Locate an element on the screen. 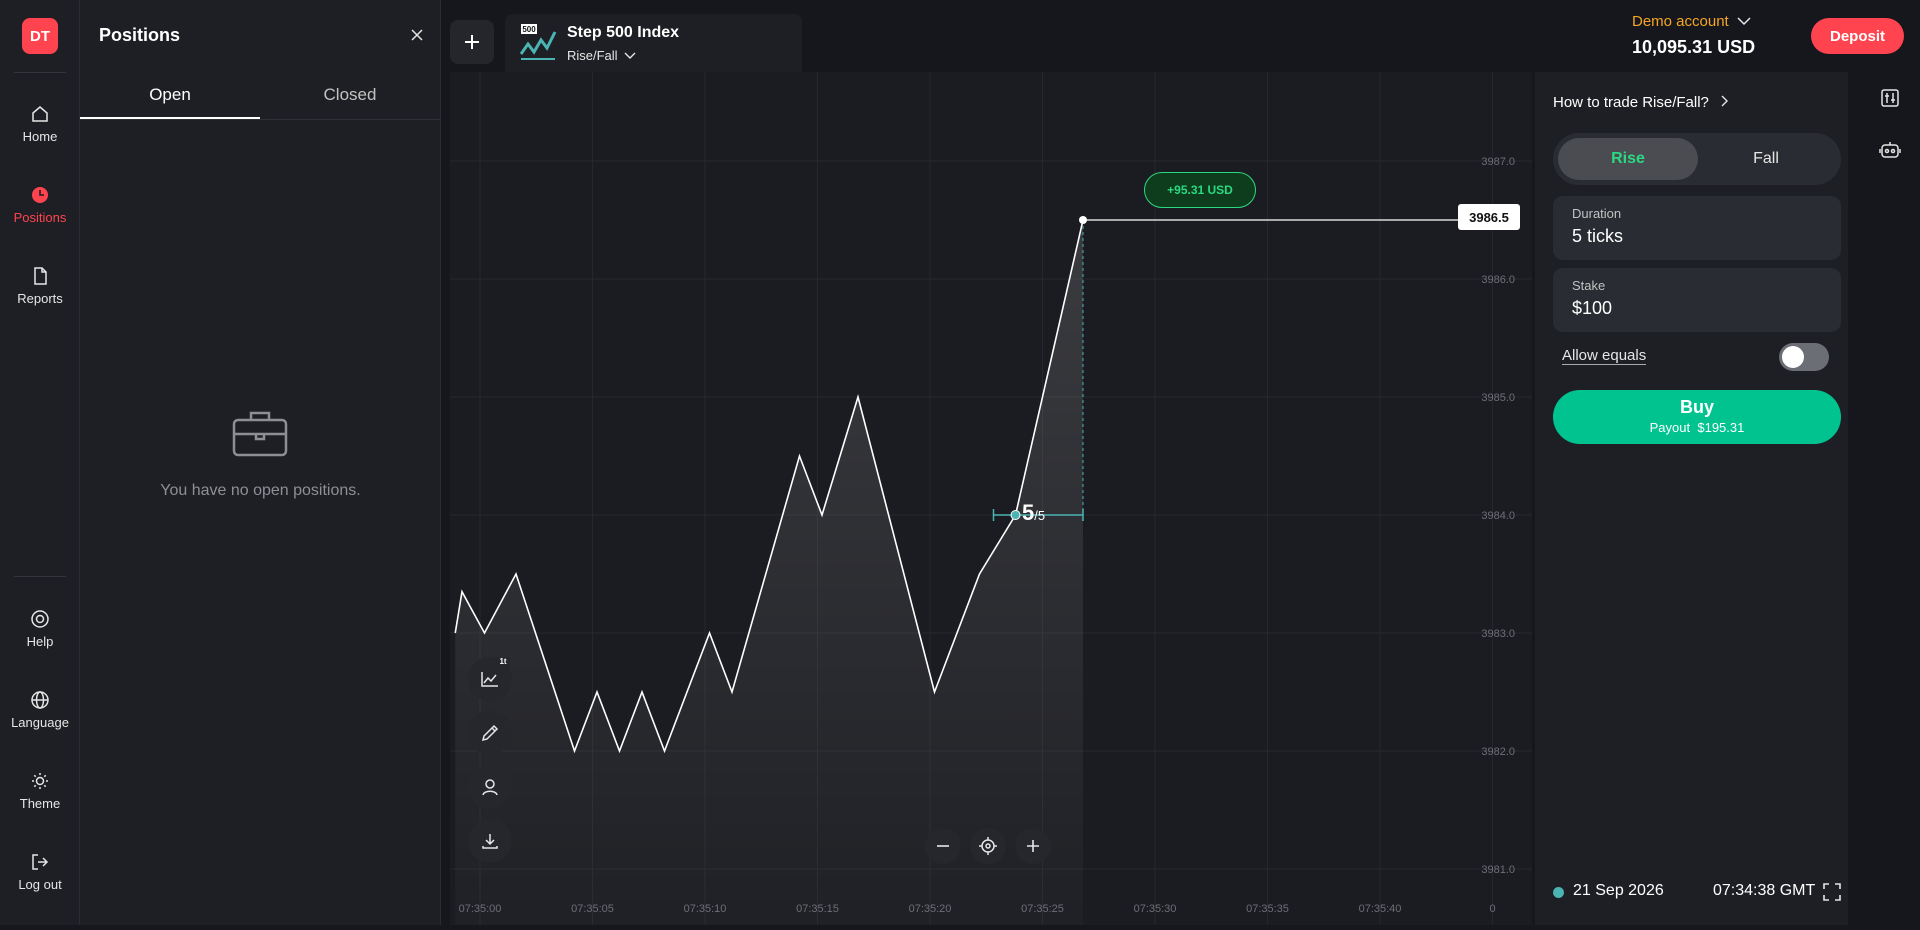  trade-params-button is located at coordinates (1890, 98).